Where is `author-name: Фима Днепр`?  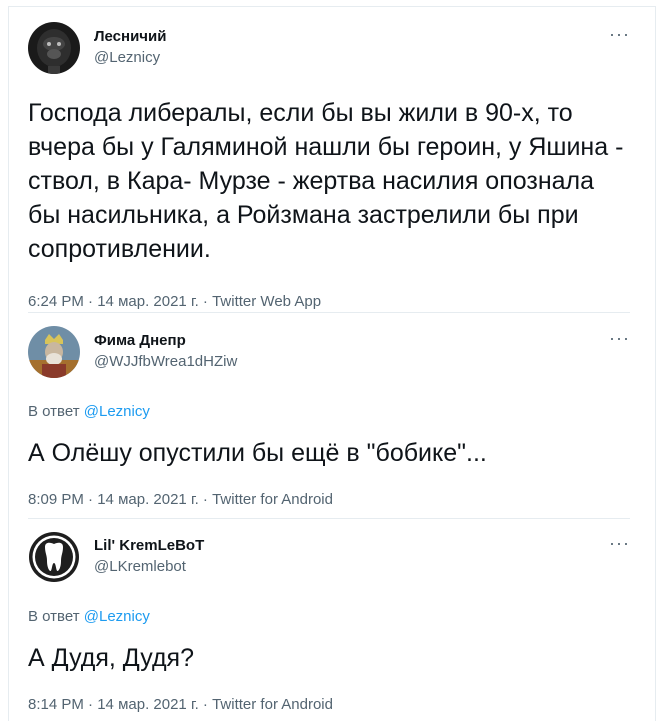 author-name: Фима Днепр is located at coordinates (165, 341).